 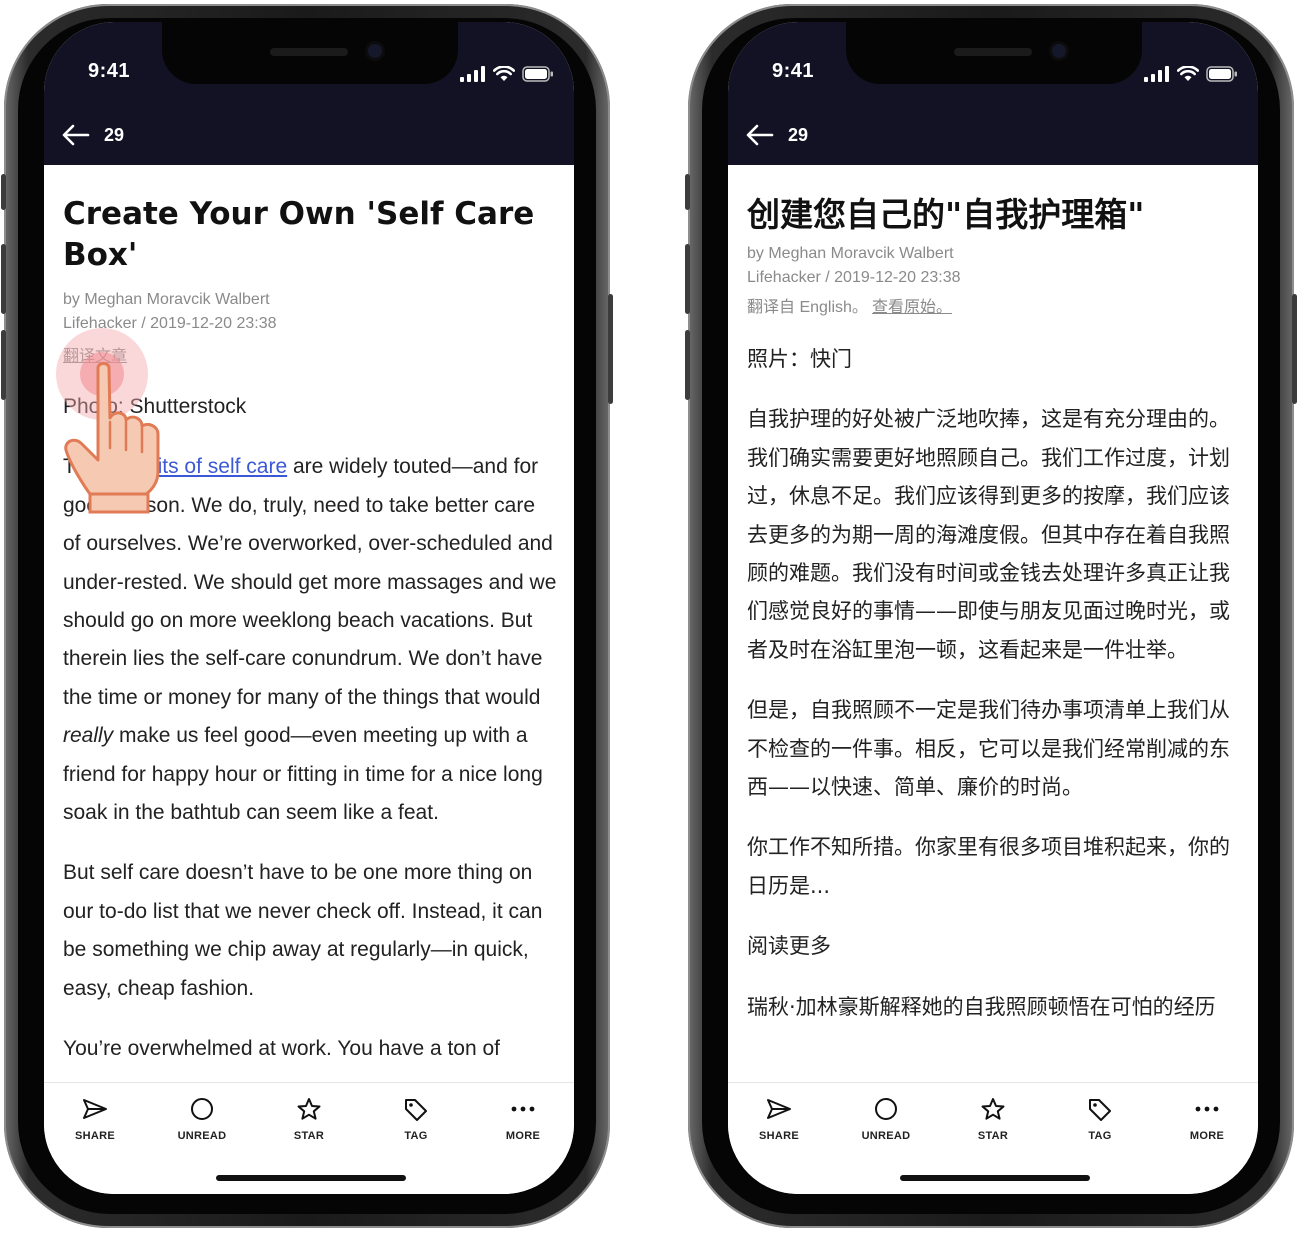 What do you see at coordinates (807, 307) in the screenshot?
I see `translated-from: 翻译自 English。` at bounding box center [807, 307].